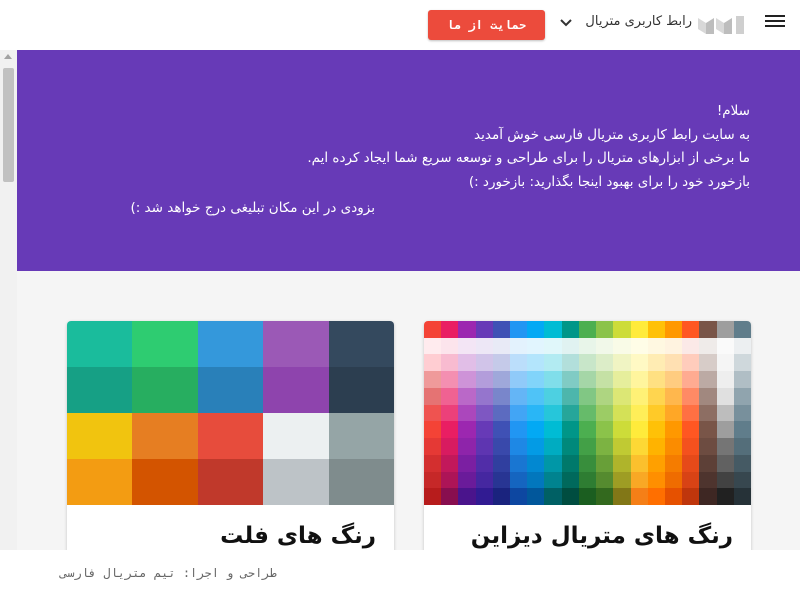 The width and height of the screenshot is (800, 600). What do you see at coordinates (8, 56) in the screenshot?
I see `scroll-up-arrow-icon` at bounding box center [8, 56].